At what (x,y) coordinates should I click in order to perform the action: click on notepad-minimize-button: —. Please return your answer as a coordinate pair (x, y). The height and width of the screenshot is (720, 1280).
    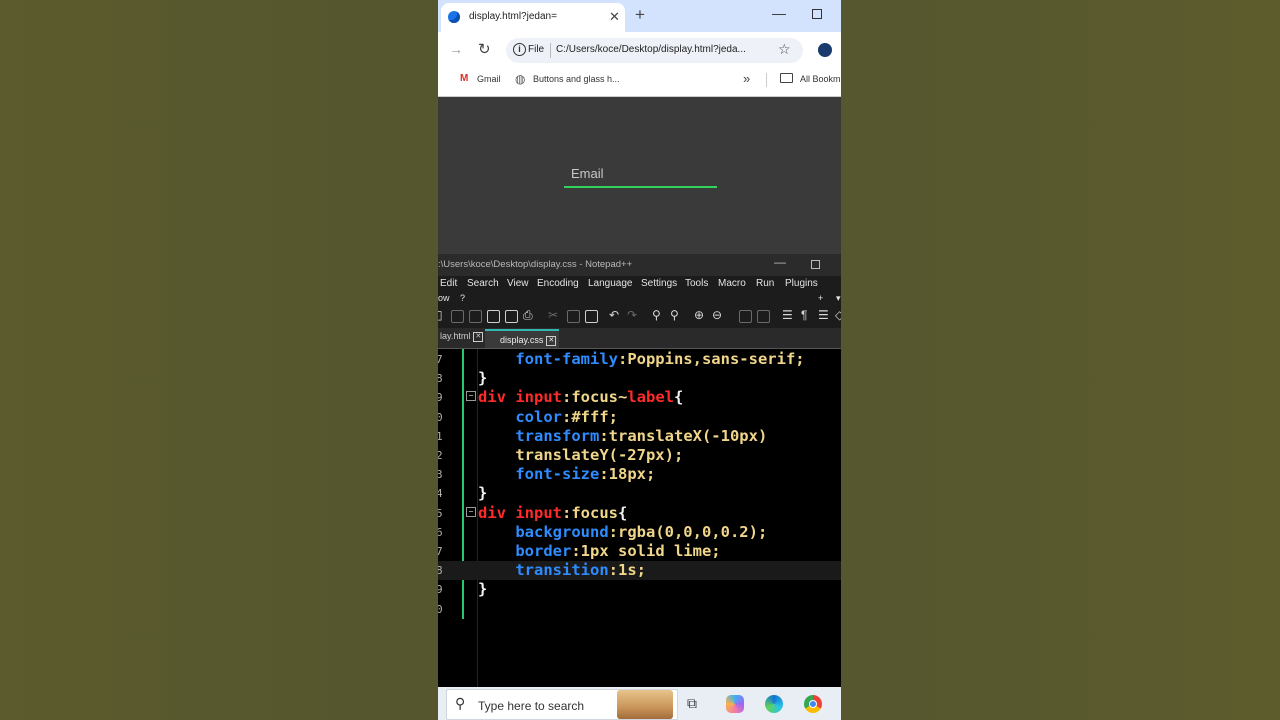
    Looking at the image, I should click on (780, 262).